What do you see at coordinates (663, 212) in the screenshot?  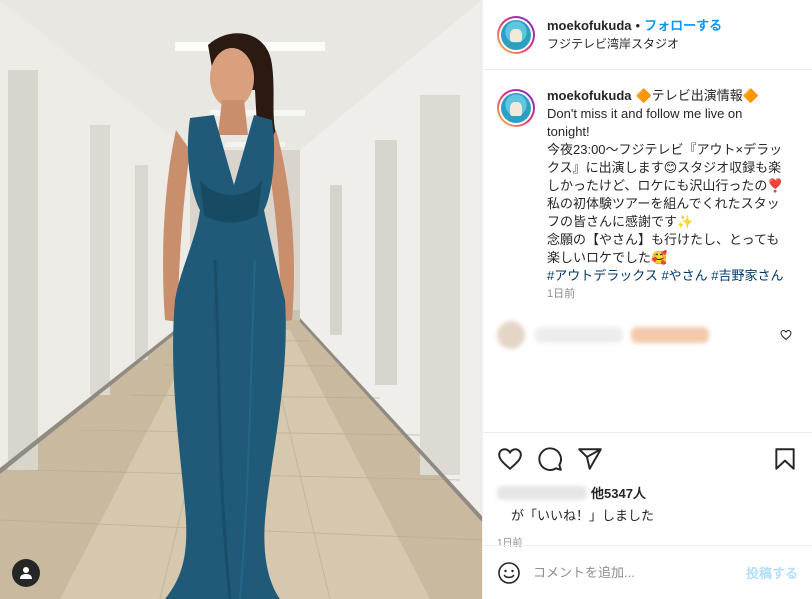 I see `caption-line: 私の初体験ツアーを組んでくれたスタッフの皆さんに感謝です✨` at bounding box center [663, 212].